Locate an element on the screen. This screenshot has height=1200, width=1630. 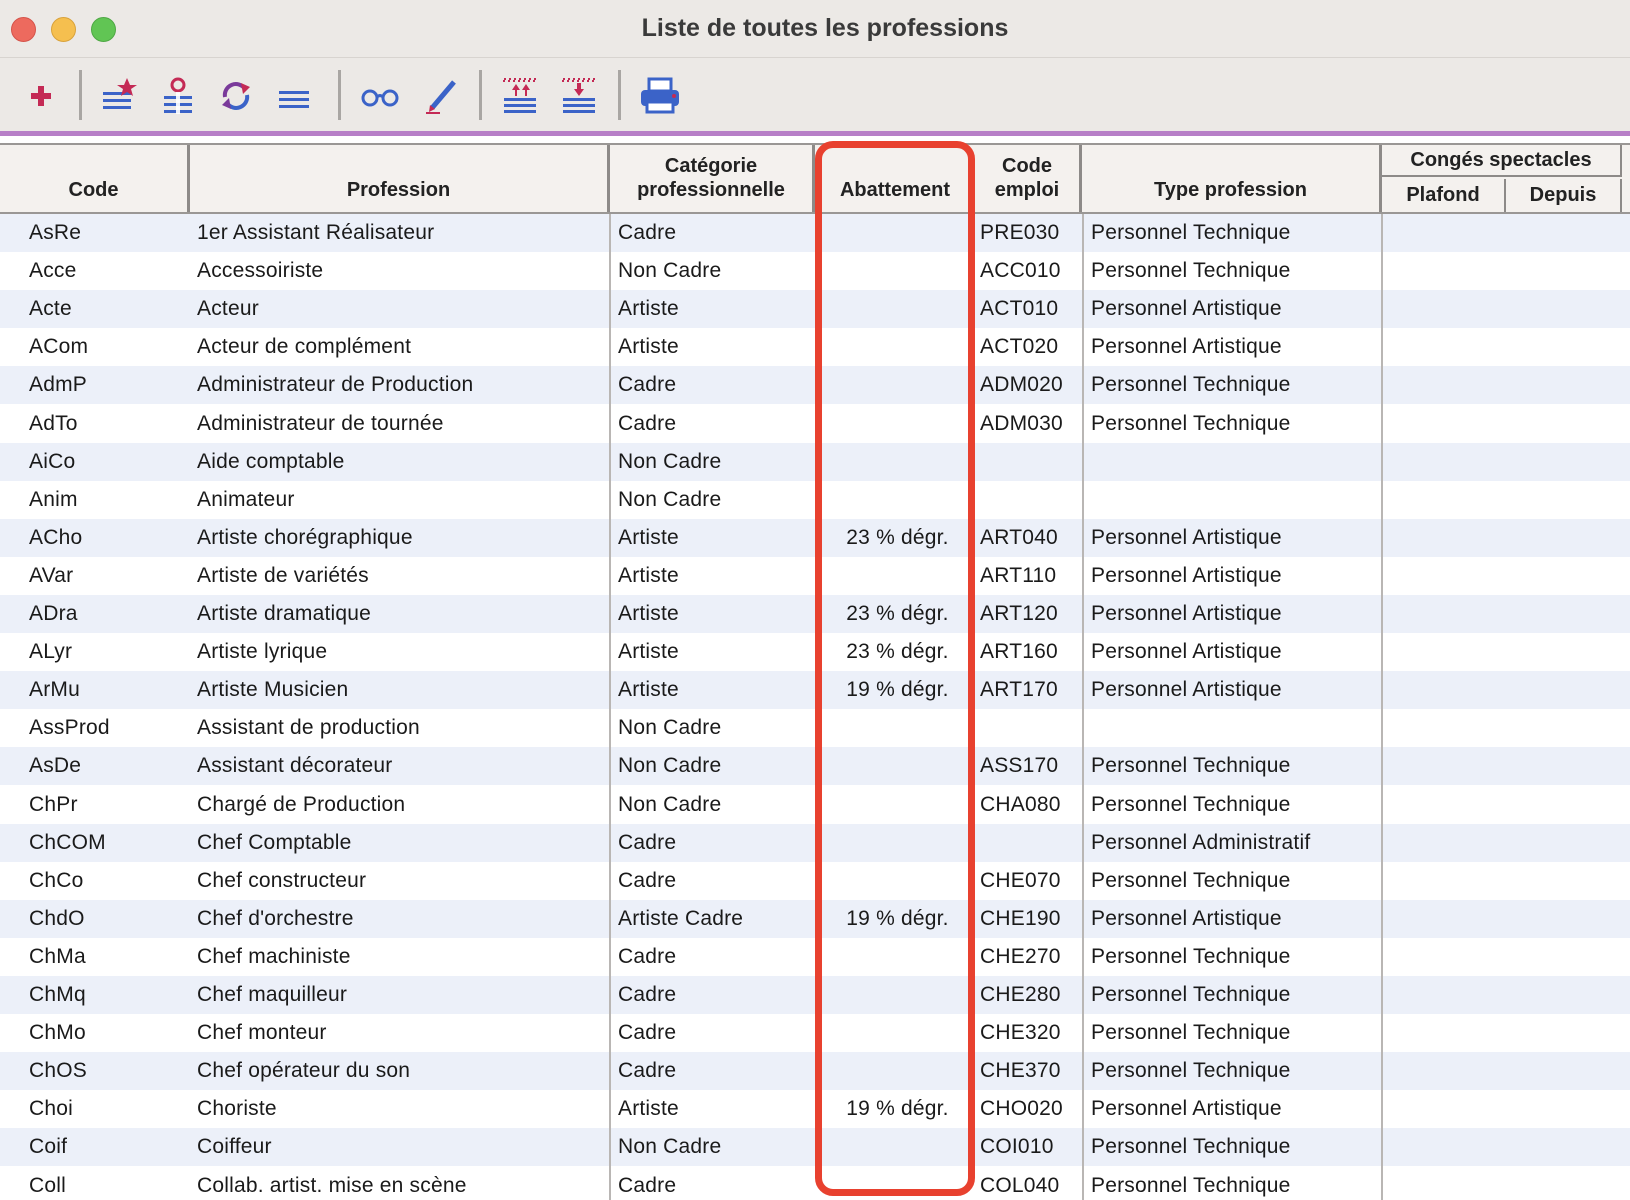
cell-code-emploi: CHE320 is located at coordinates (1020, 1033).